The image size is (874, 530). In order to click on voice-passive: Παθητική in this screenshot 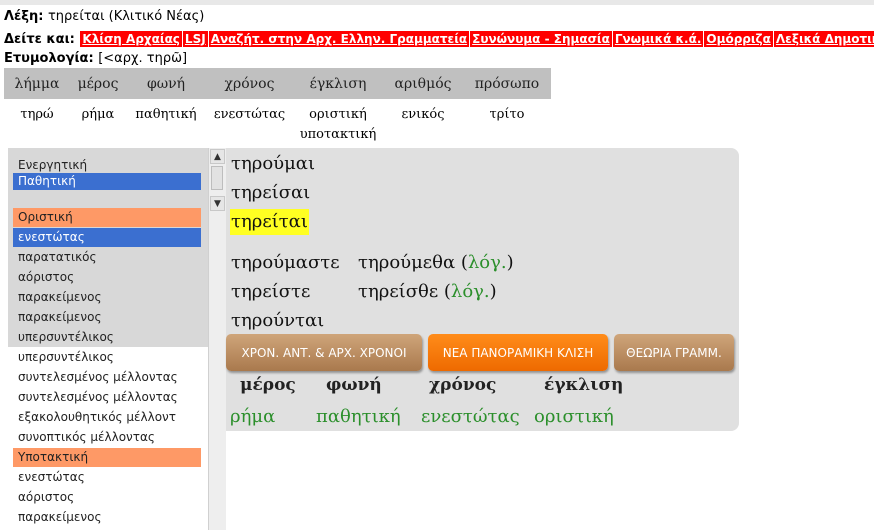, I will do `click(107, 181)`.